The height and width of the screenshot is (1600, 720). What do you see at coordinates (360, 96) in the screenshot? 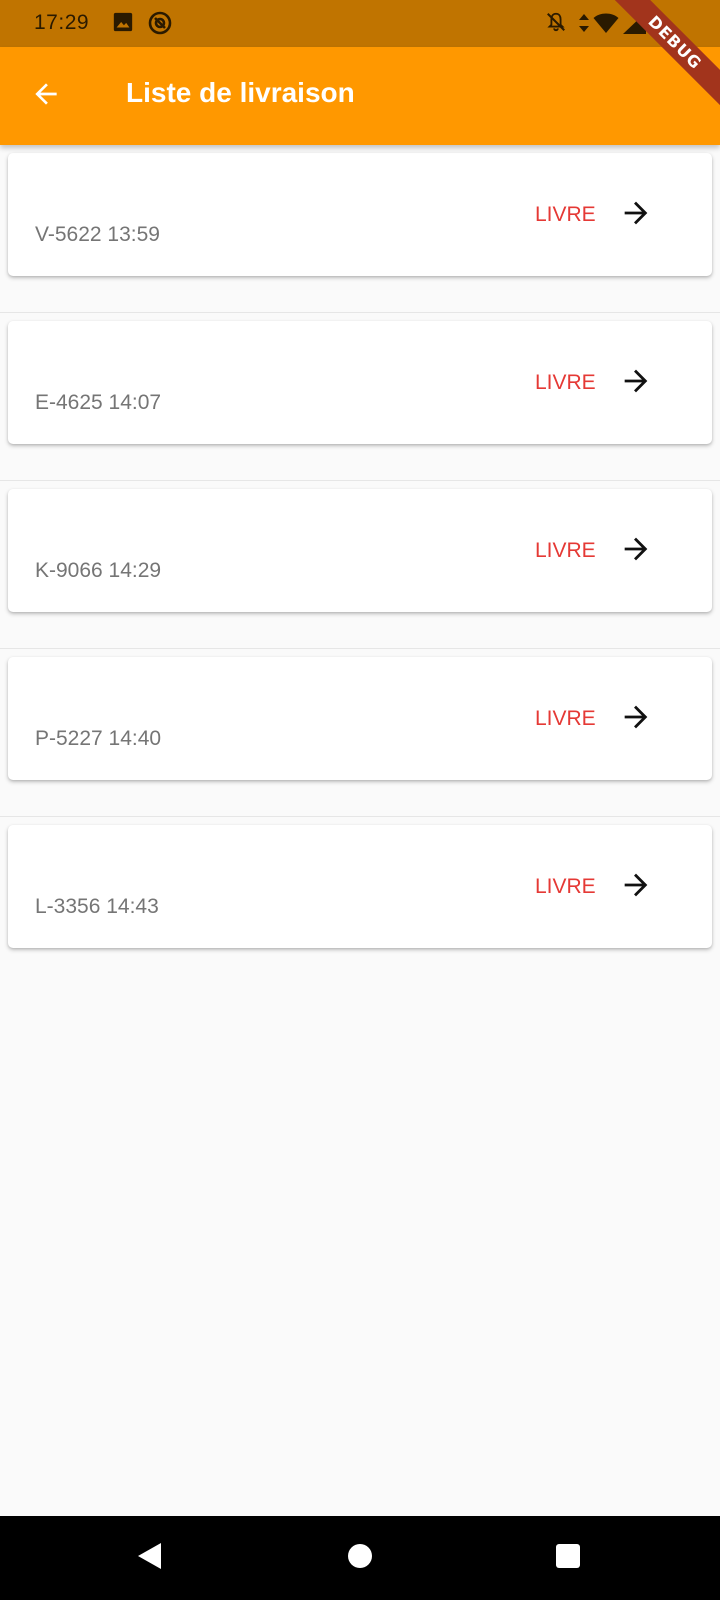
I see `app-bar: Liste de livraison` at bounding box center [360, 96].